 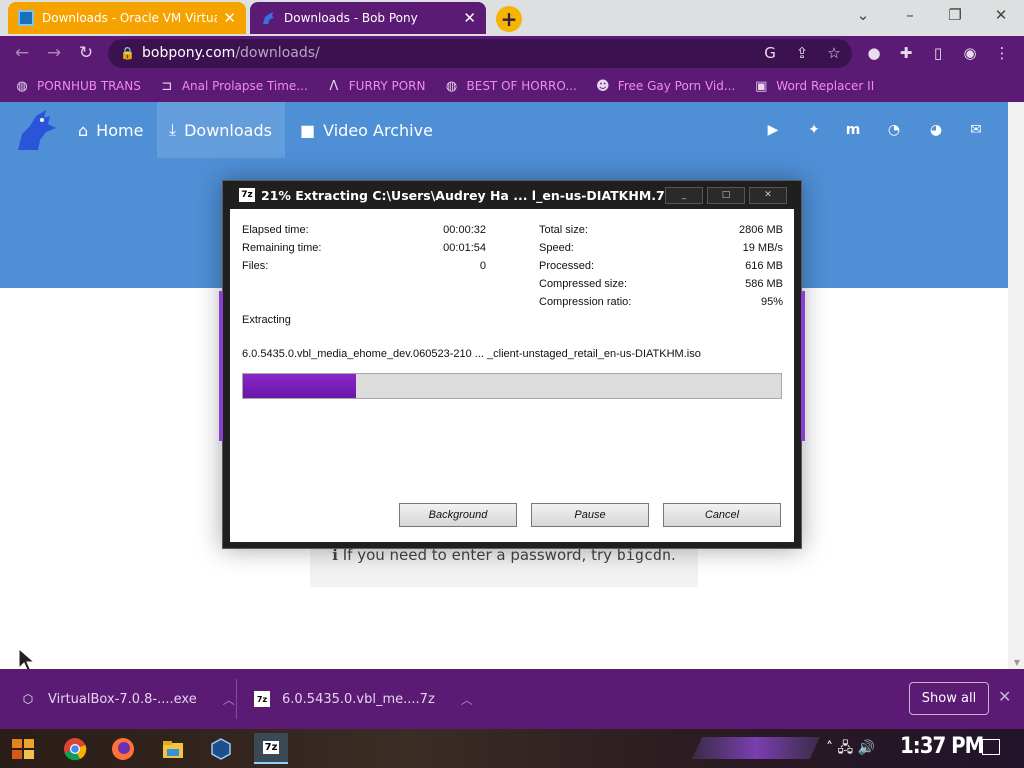 What do you see at coordinates (874, 53) in the screenshot?
I see `extension-avatar-icon: ●` at bounding box center [874, 53].